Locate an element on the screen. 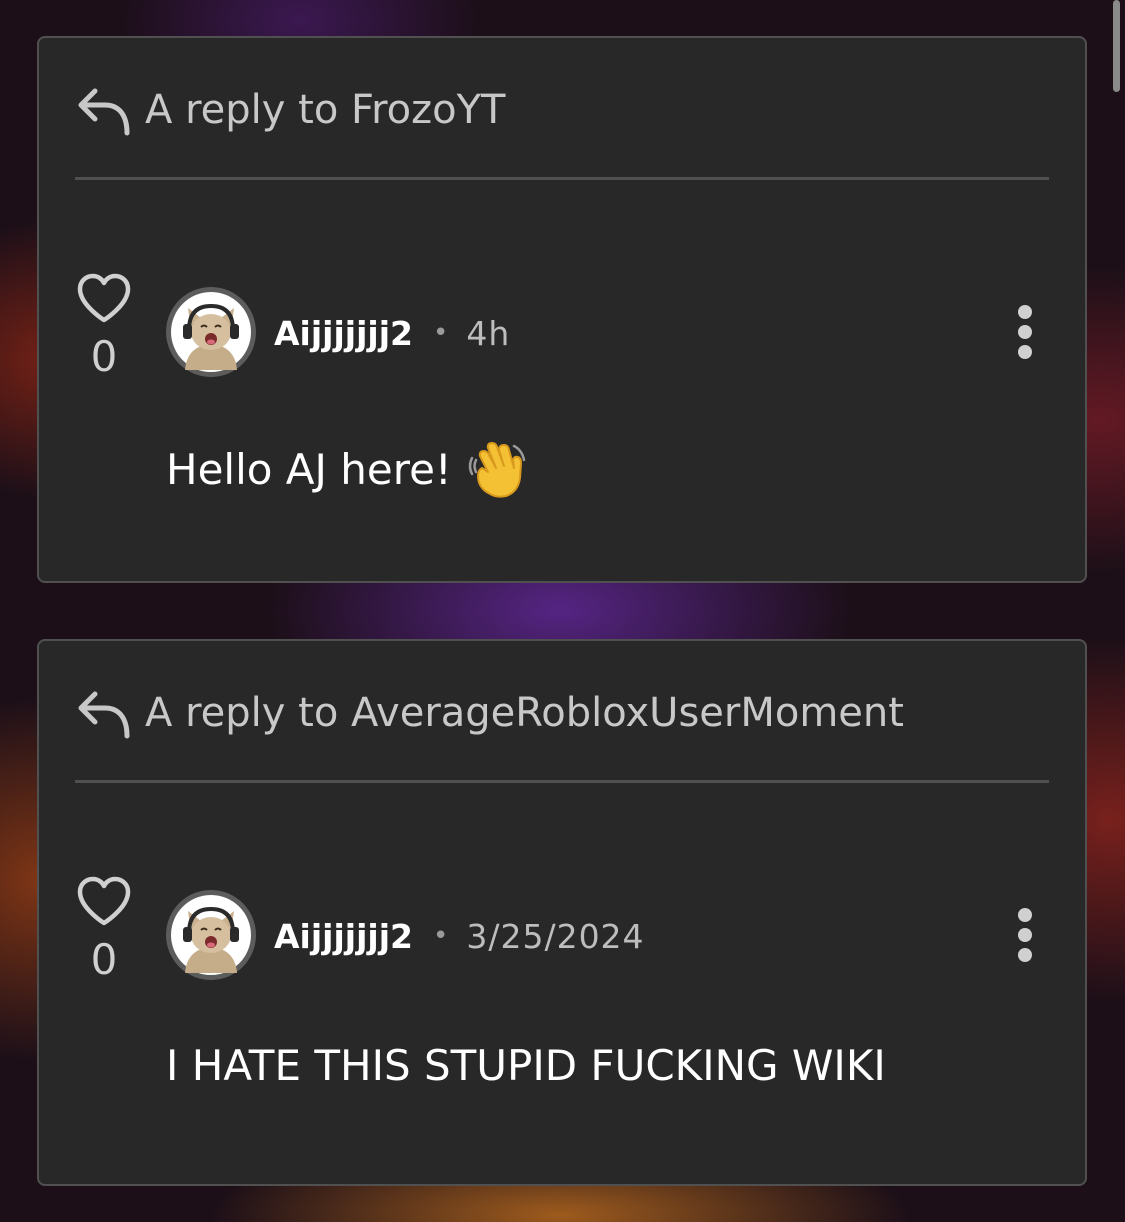 Image resolution: width=1125 pixels, height=1222 pixels. reply-context: A reply to FrozoYT is located at coordinates (290, 110).